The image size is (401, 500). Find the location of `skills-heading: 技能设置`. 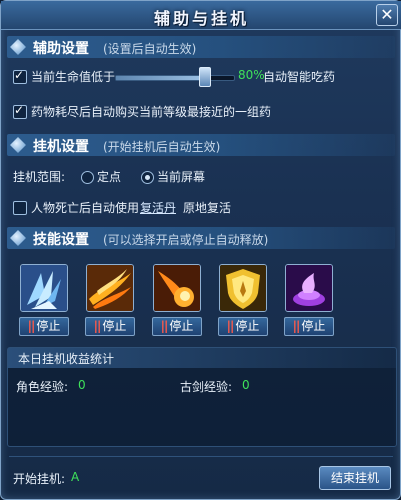

skills-heading: 技能设置 is located at coordinates (61, 240).